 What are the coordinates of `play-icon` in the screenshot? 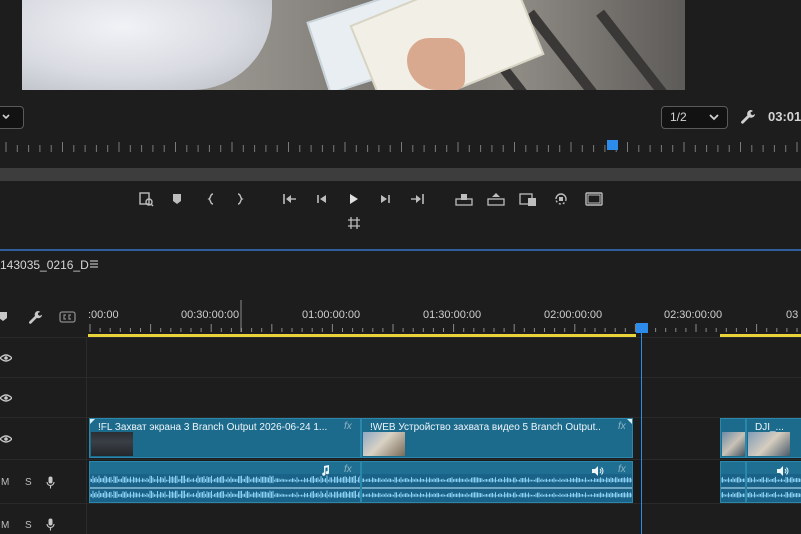 It's located at (354, 199).